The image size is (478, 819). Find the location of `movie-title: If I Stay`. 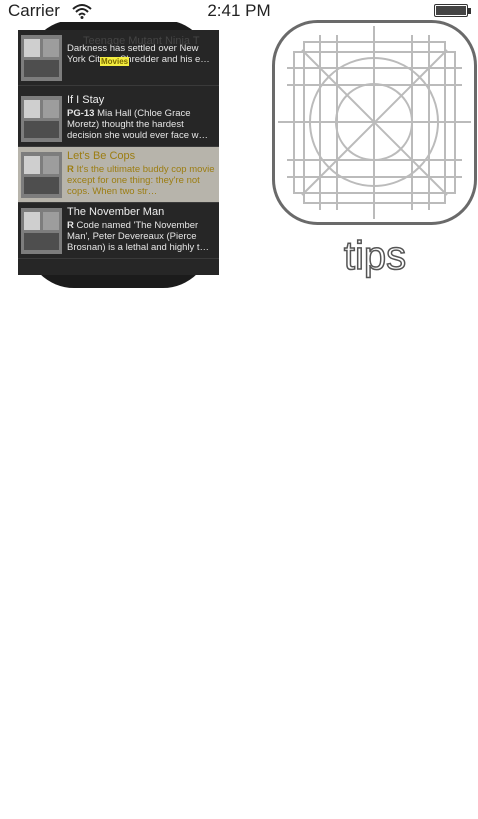

movie-title: If I Stay is located at coordinates (86, 100).